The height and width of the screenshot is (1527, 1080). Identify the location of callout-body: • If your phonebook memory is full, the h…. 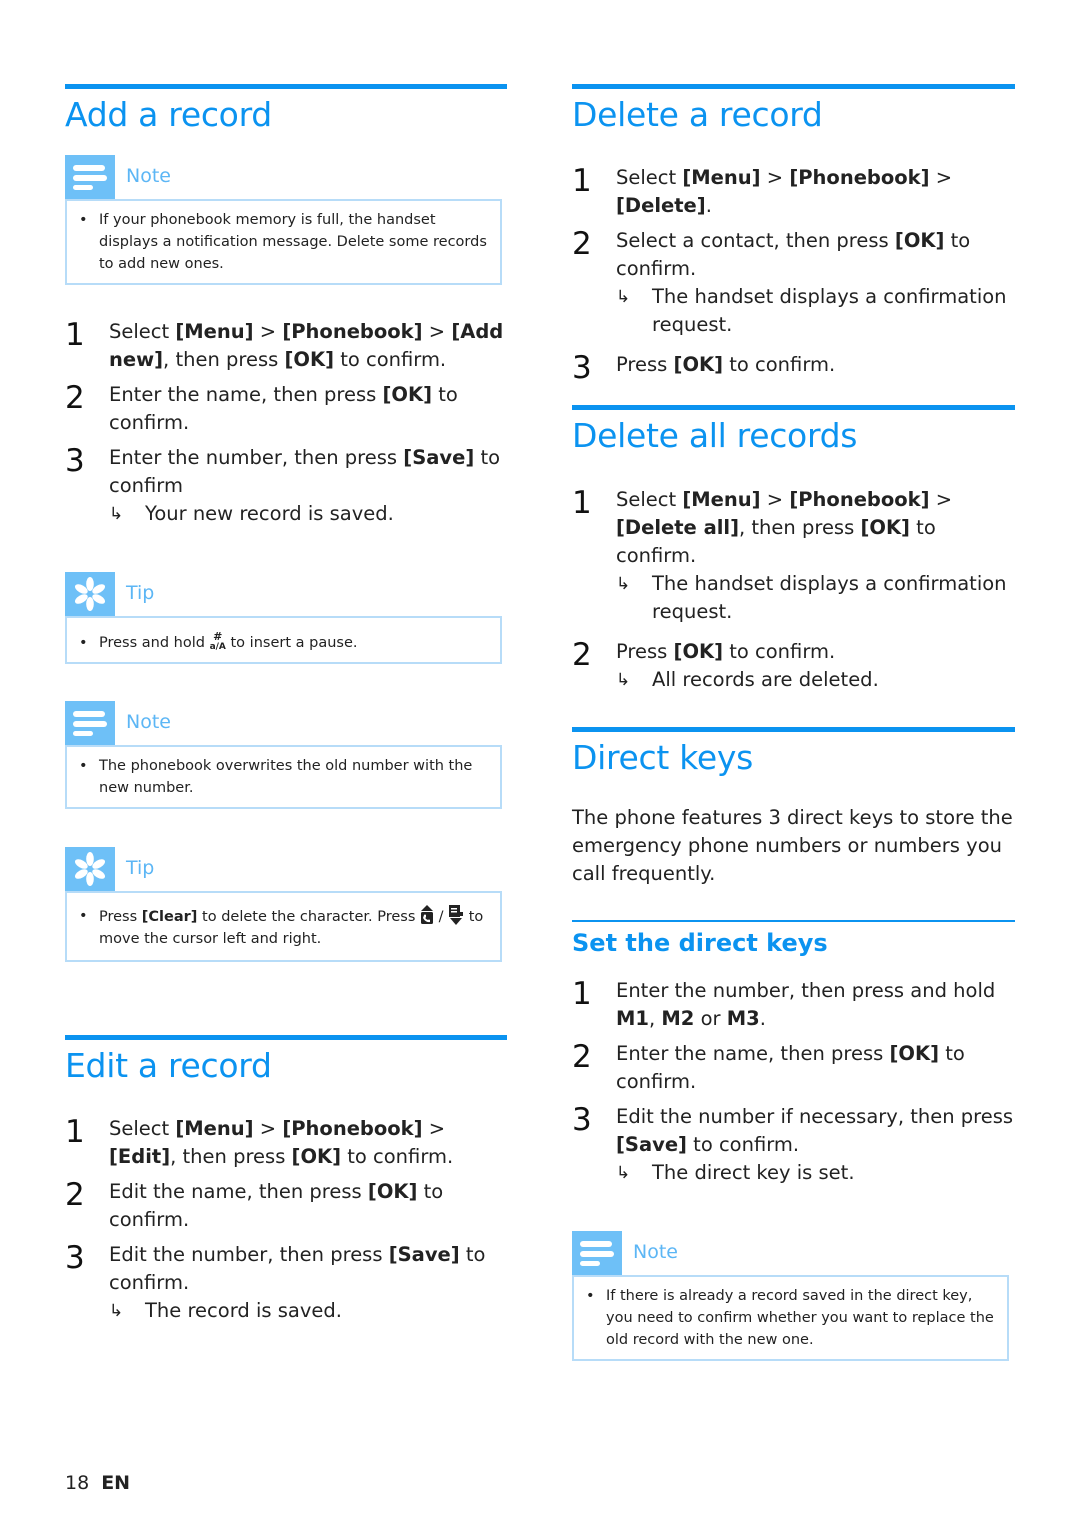
(283, 242).